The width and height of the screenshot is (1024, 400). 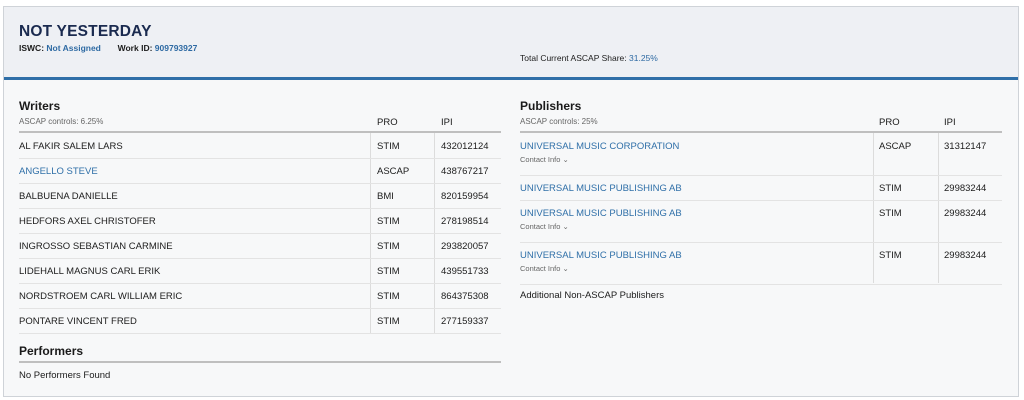 What do you see at coordinates (73, 48) in the screenshot?
I see `iswc-value: Not Assigned` at bounding box center [73, 48].